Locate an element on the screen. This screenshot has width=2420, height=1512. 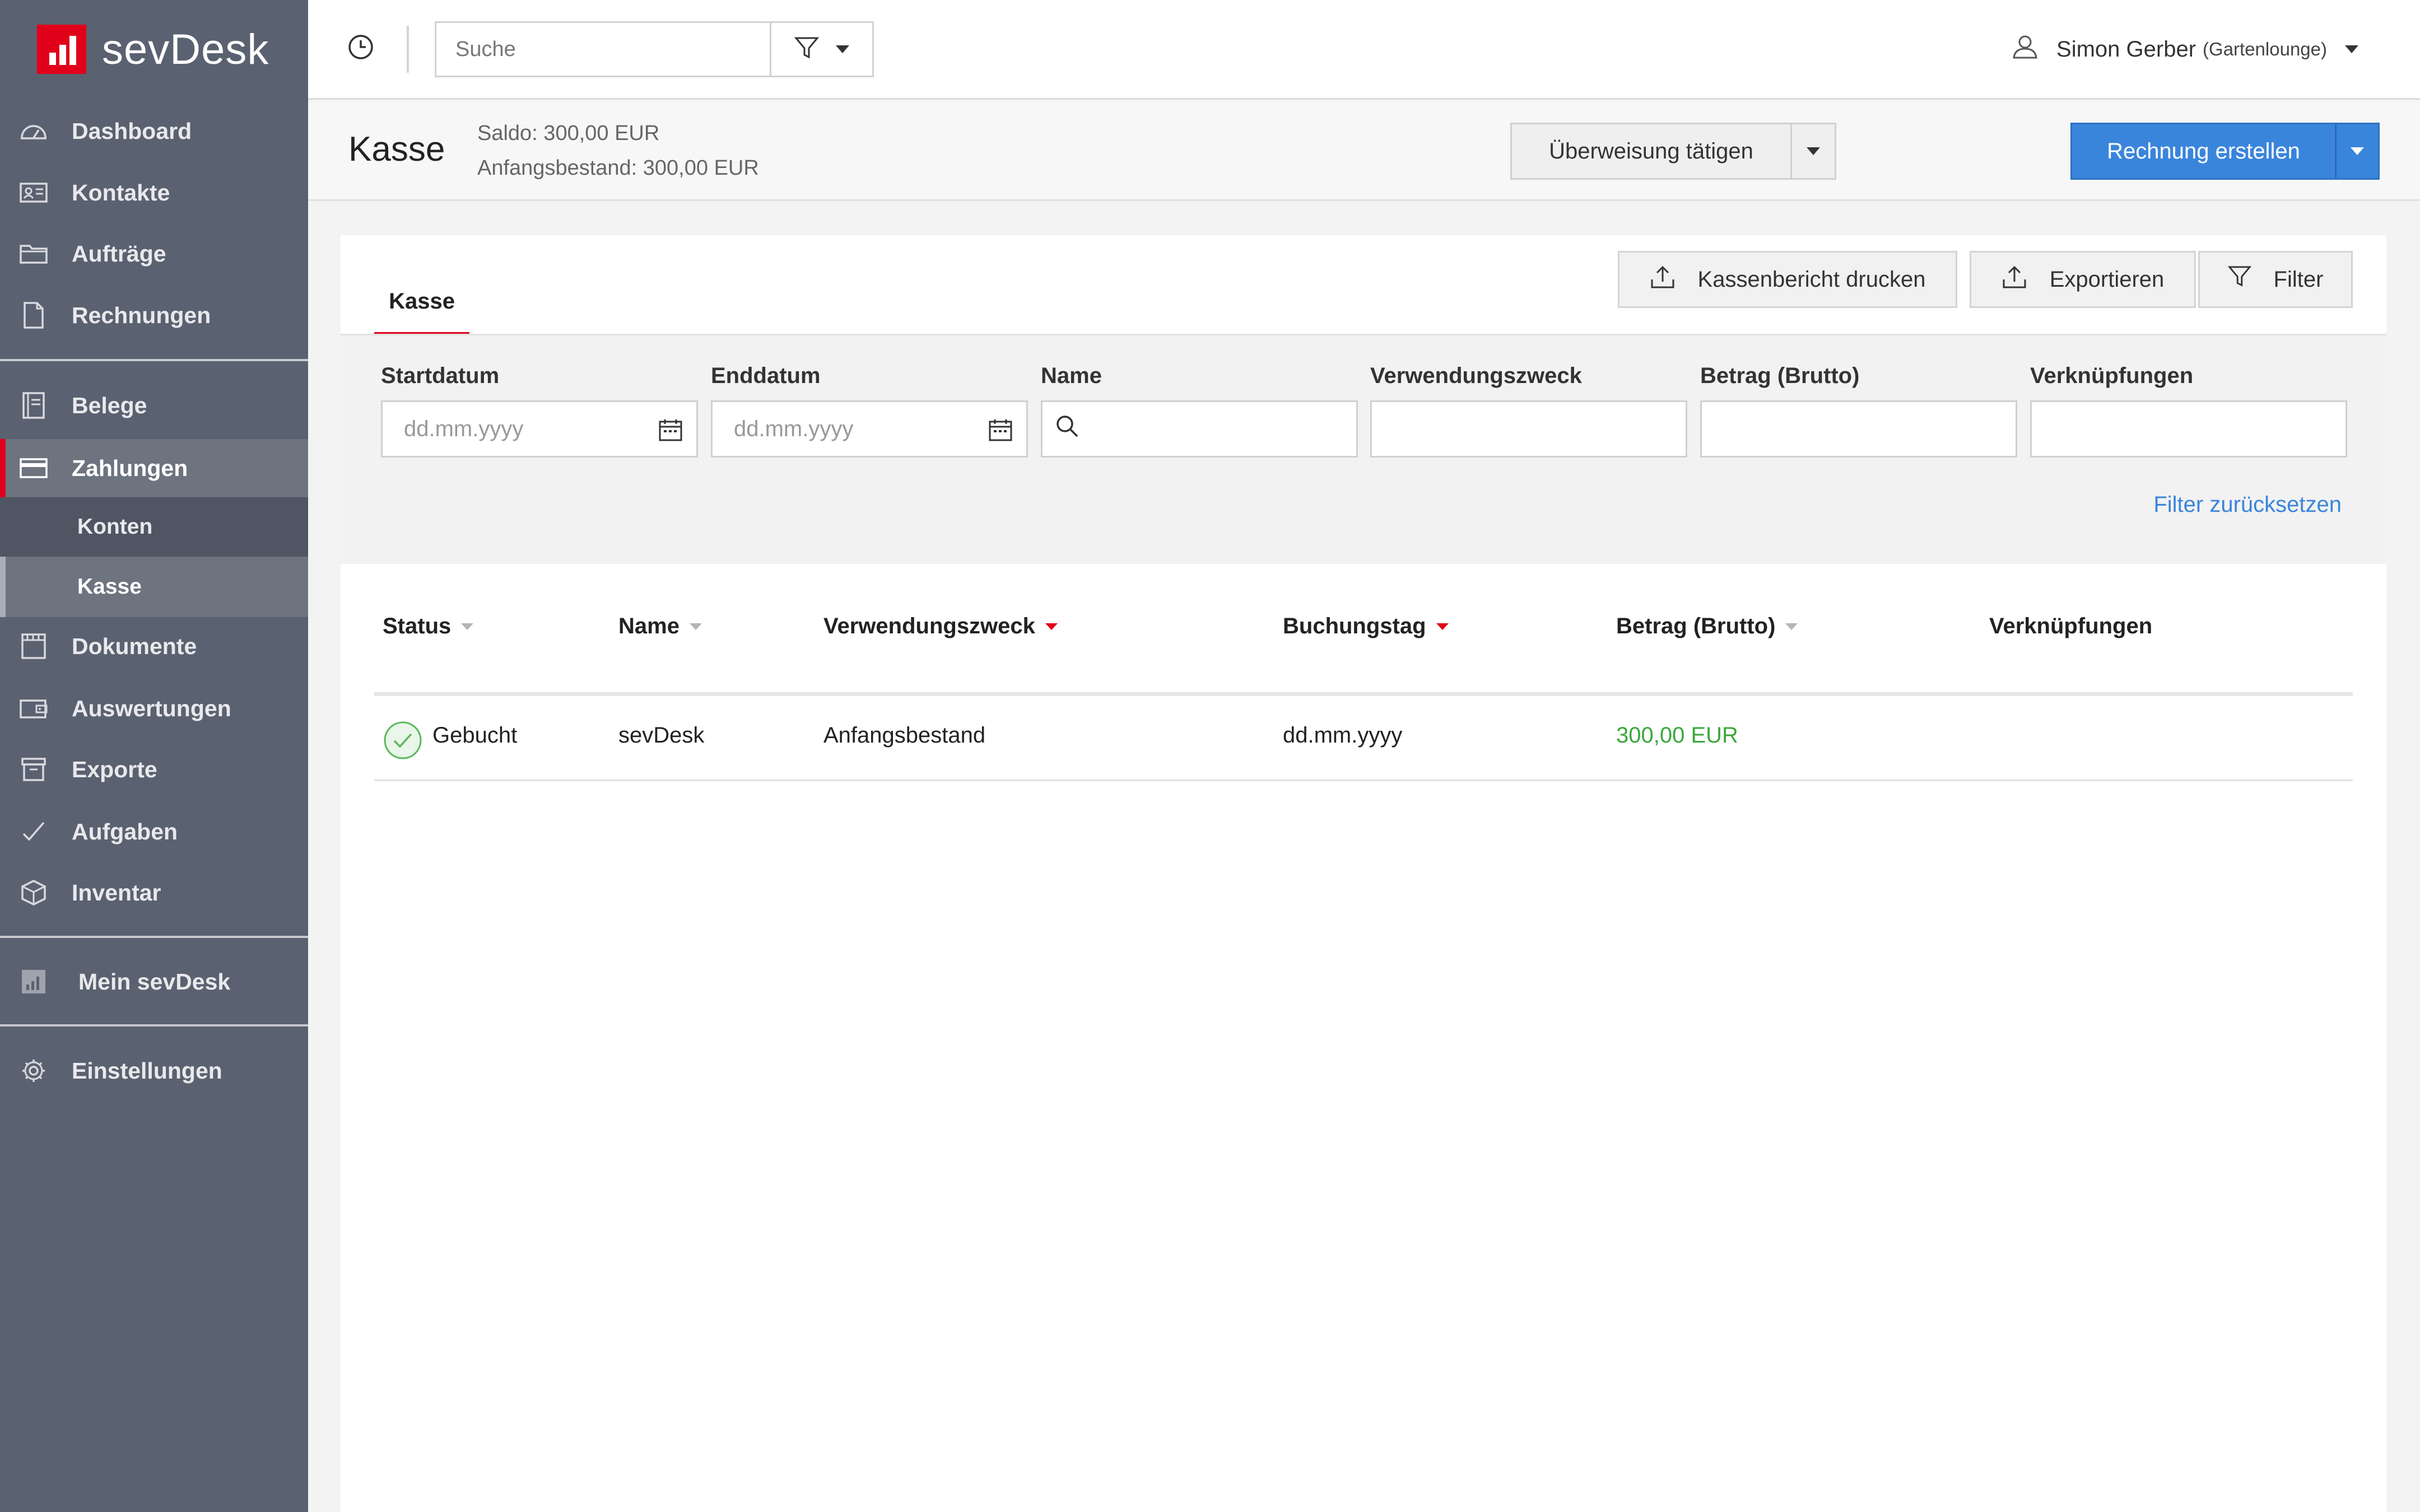
transfer-button-group: Überweisung tätigen is located at coordinates (1673, 151).